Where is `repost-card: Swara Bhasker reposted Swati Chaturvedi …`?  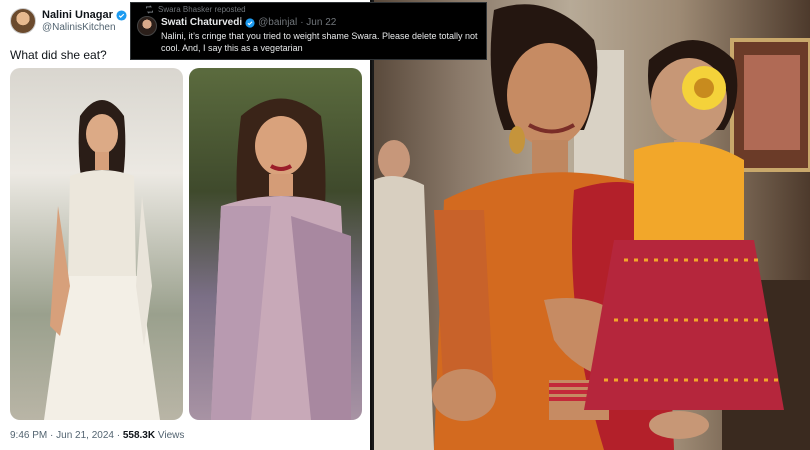 repost-card: Swara Bhasker reposted Swati Chaturvedi … is located at coordinates (308, 31).